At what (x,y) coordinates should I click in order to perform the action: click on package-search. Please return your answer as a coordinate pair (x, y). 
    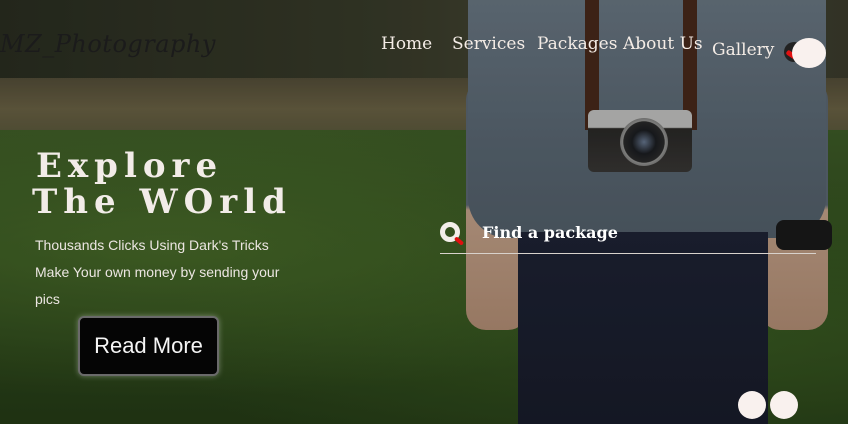
    Looking at the image, I should click on (628, 236).